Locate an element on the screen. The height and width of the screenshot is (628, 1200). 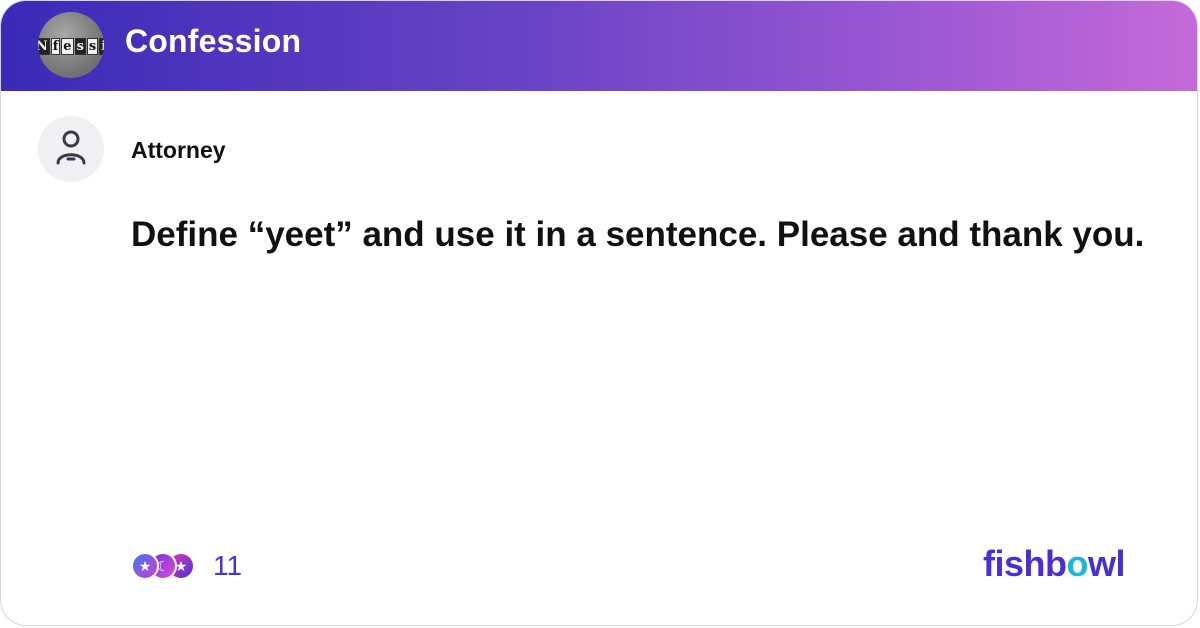
group-avatar: N f e s s i is located at coordinates (71, 45).